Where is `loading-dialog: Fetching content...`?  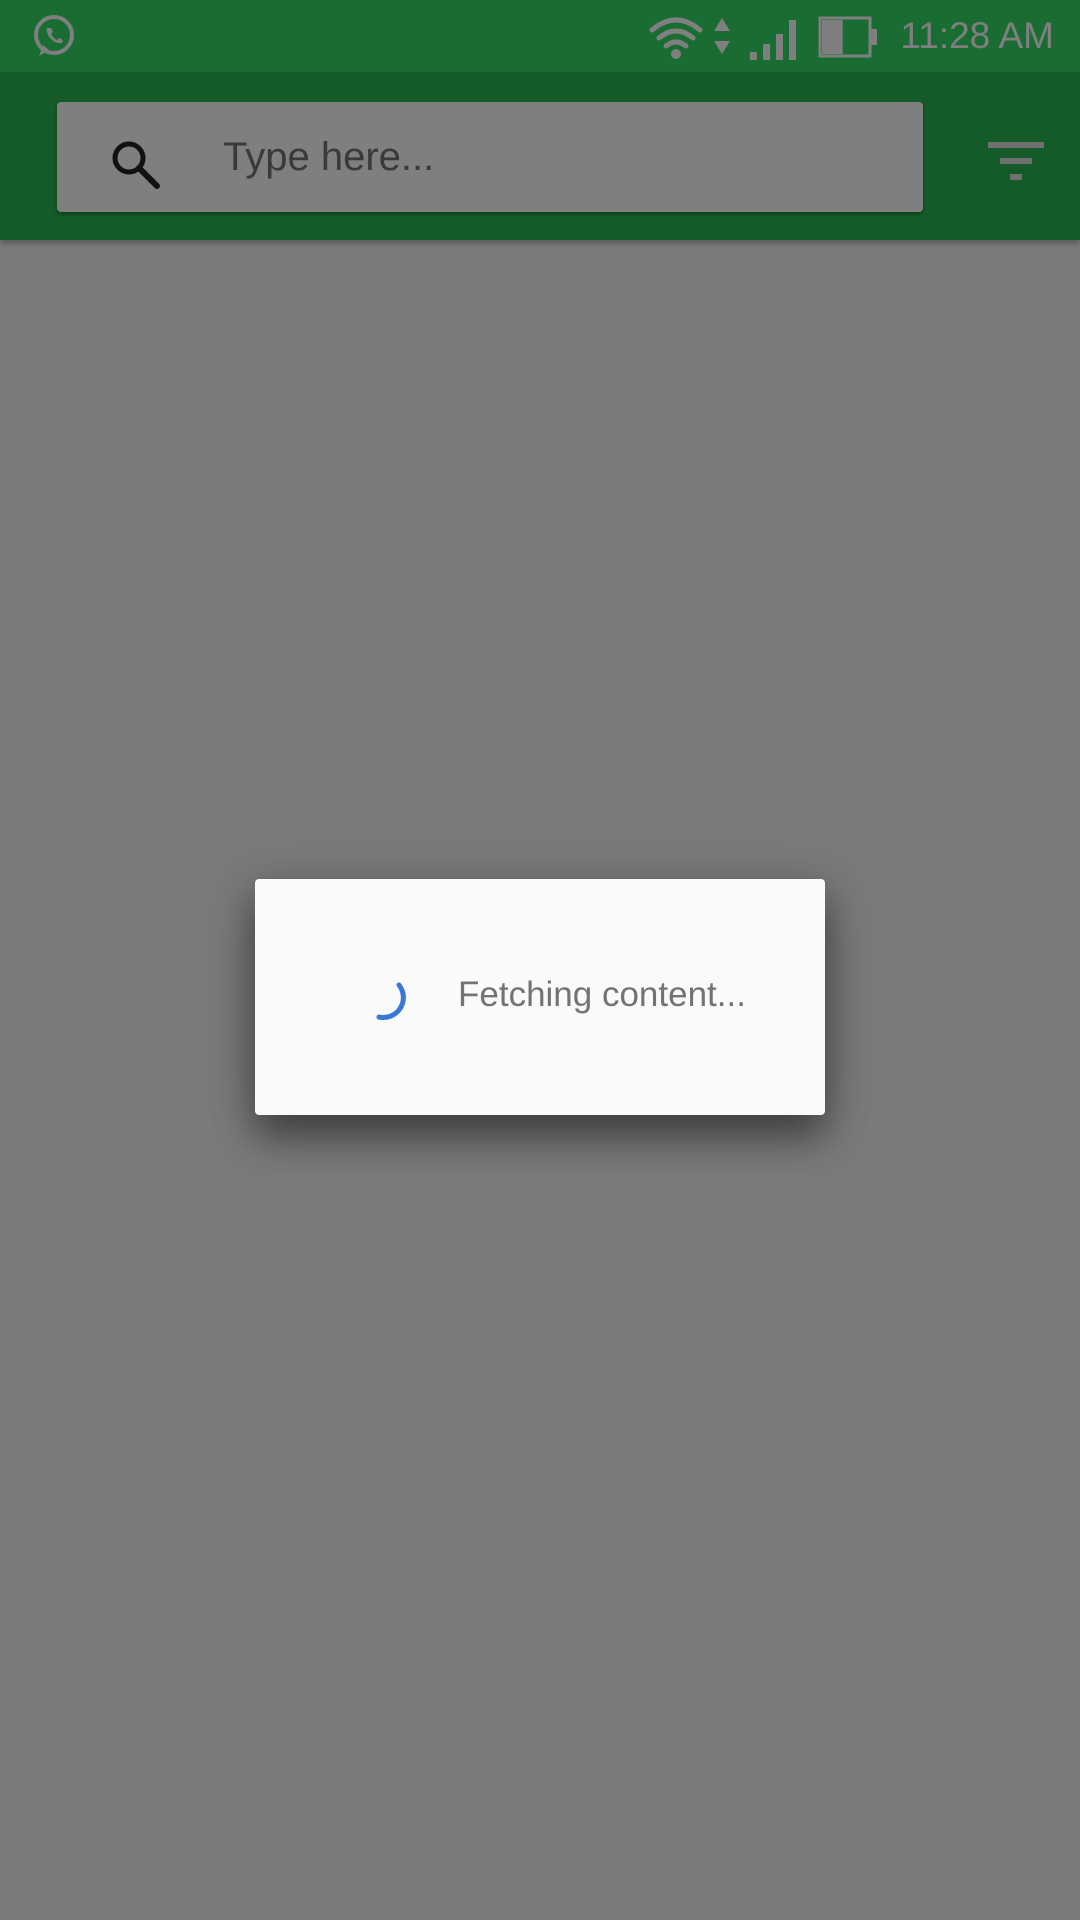 loading-dialog: Fetching content... is located at coordinates (540, 997).